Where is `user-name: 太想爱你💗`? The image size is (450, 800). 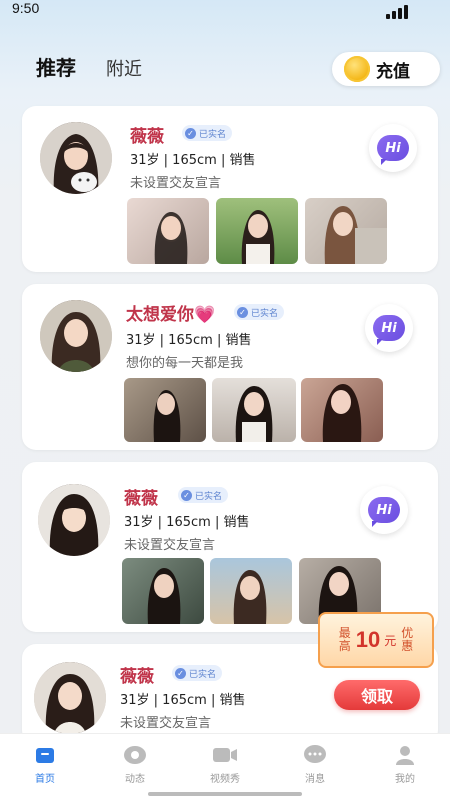 user-name: 太想爱你💗 is located at coordinates (171, 315).